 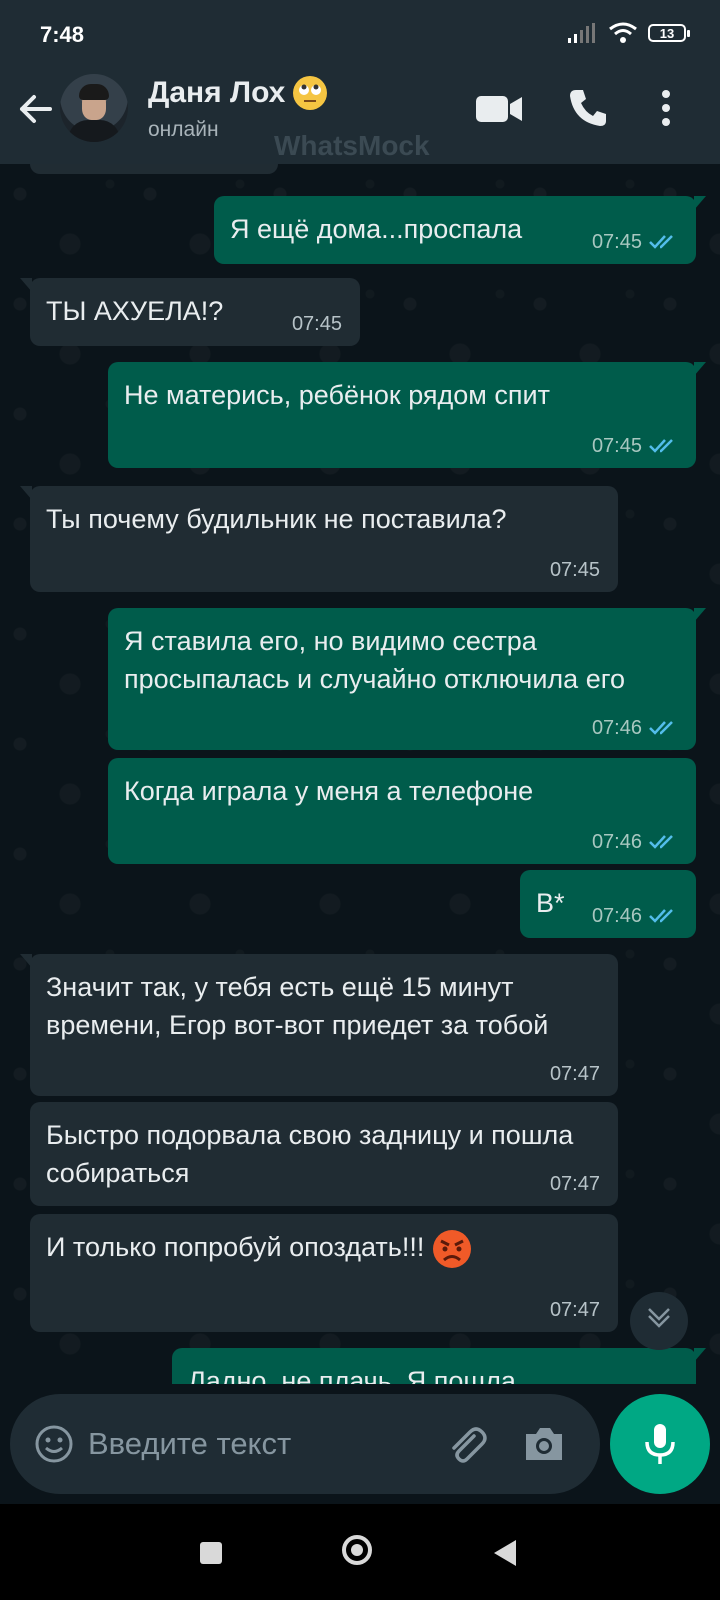 What do you see at coordinates (235, 1247) in the screenshot?
I see `message-text: И только попробуй опоздать!!!` at bounding box center [235, 1247].